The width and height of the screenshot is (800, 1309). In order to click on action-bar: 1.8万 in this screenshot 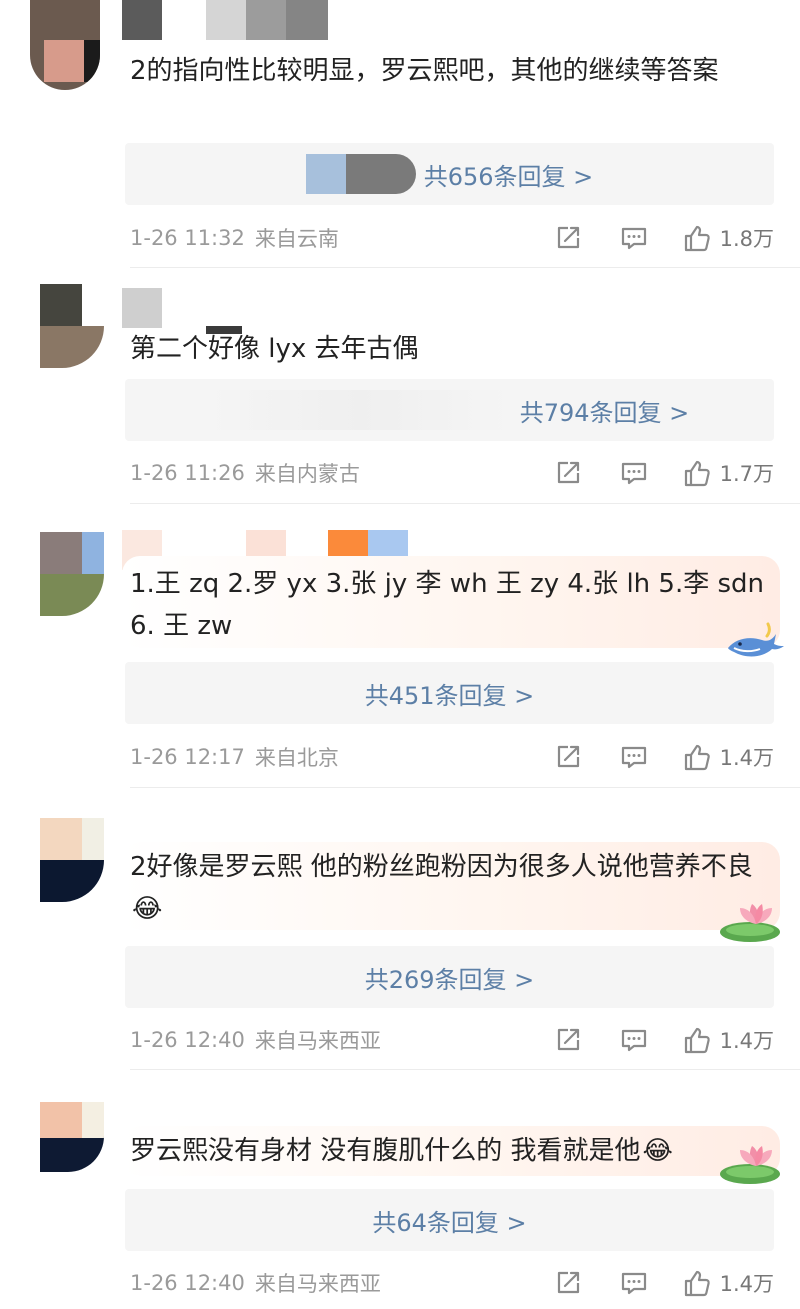, I will do `click(664, 238)`.